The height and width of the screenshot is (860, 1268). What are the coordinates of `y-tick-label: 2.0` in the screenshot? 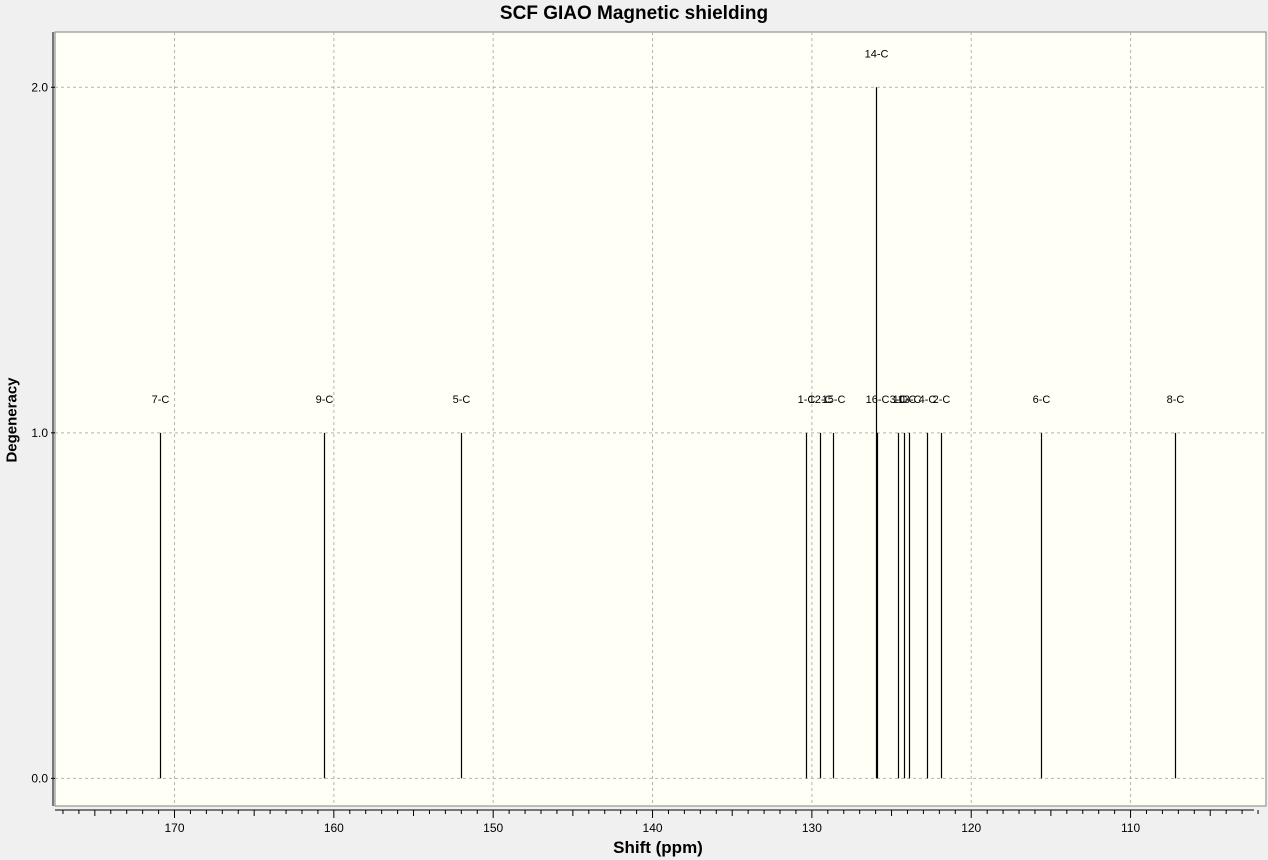 It's located at (39, 87).